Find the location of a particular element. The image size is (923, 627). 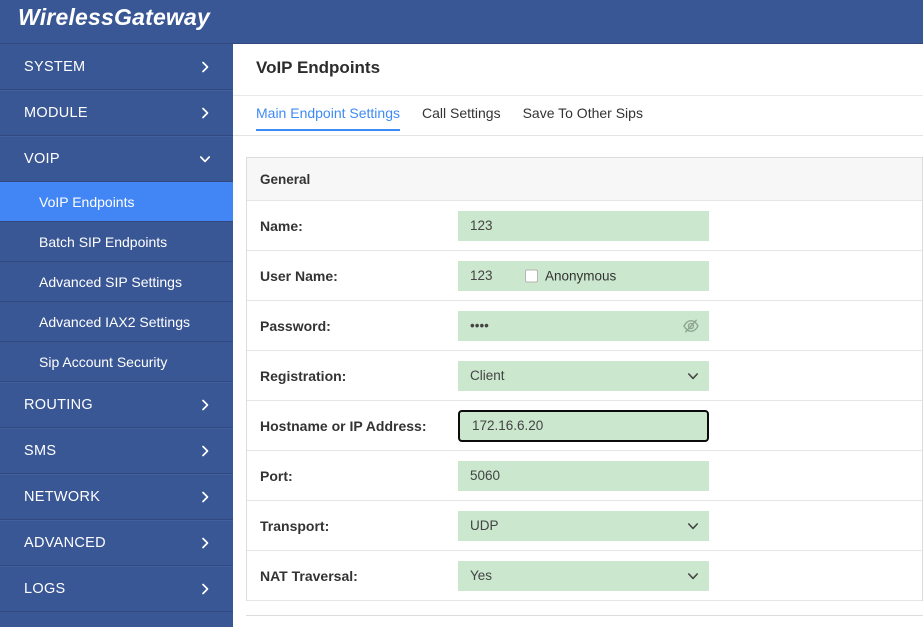

hostname-field-wrapper is located at coordinates (583, 425).